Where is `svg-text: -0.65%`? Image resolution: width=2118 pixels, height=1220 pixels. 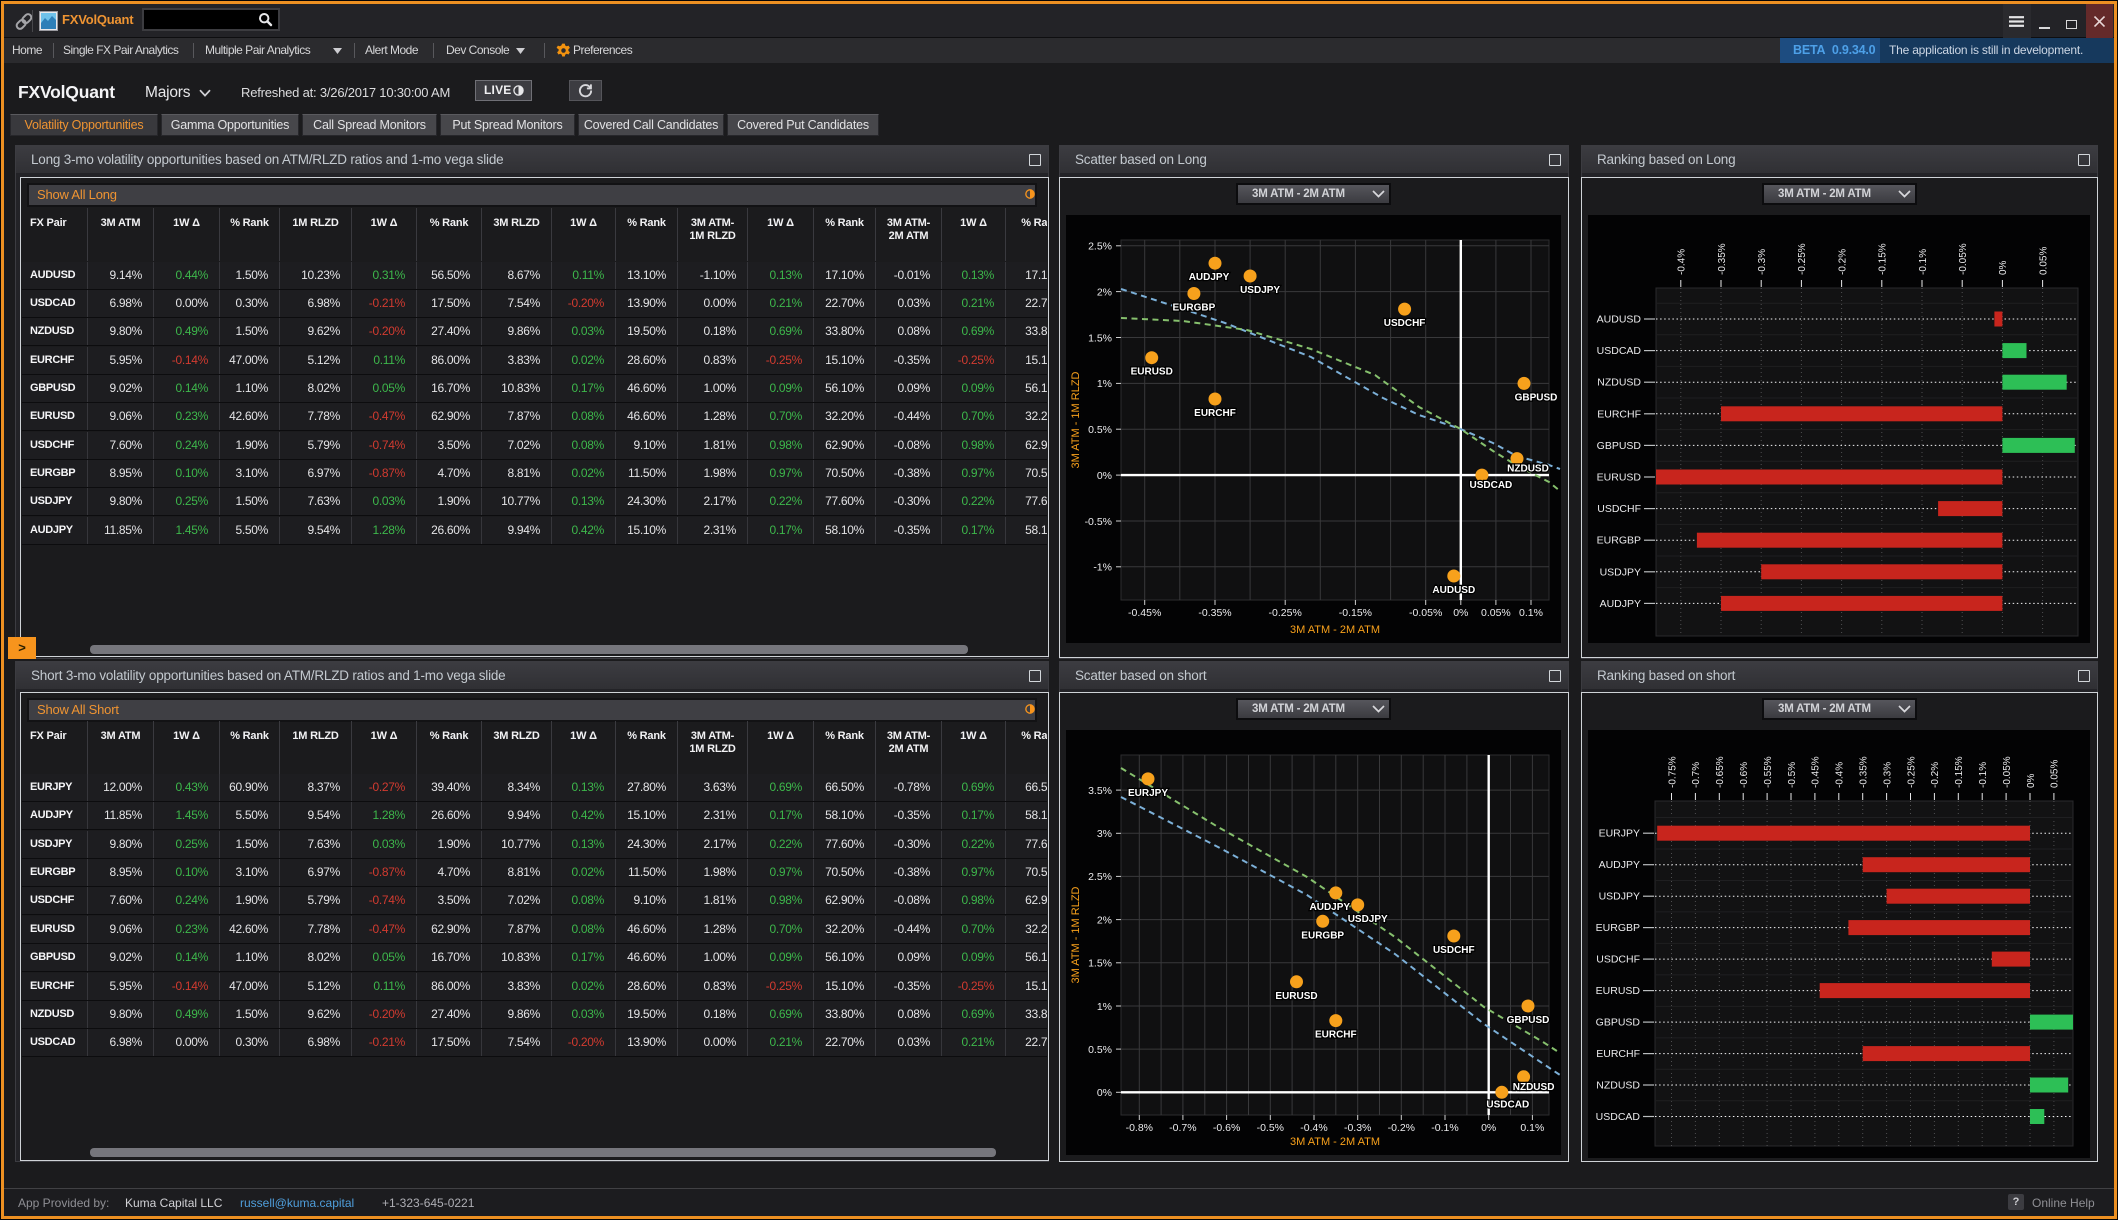
svg-text: -0.65% is located at coordinates (1720, 772).